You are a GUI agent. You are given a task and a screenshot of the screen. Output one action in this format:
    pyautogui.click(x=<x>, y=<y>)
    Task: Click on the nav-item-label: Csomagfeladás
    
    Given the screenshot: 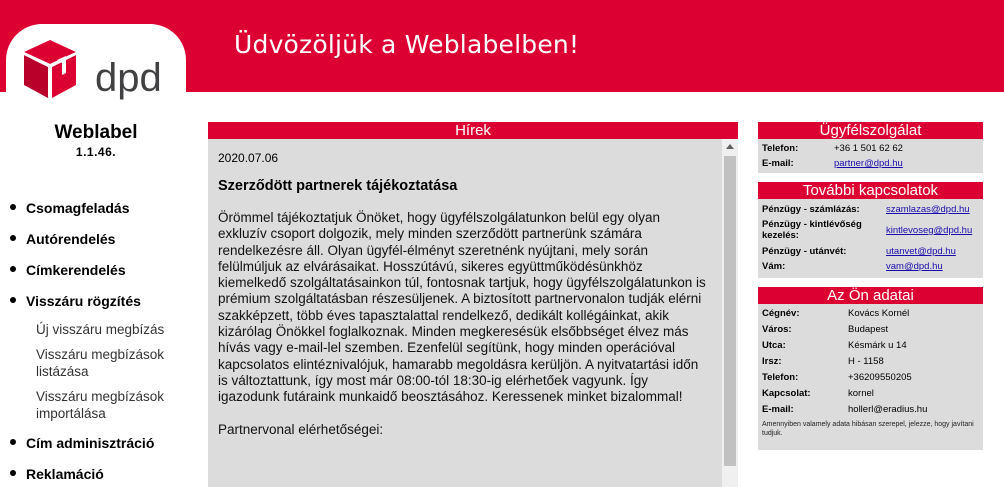 What is the action you would take?
    pyautogui.click(x=78, y=208)
    